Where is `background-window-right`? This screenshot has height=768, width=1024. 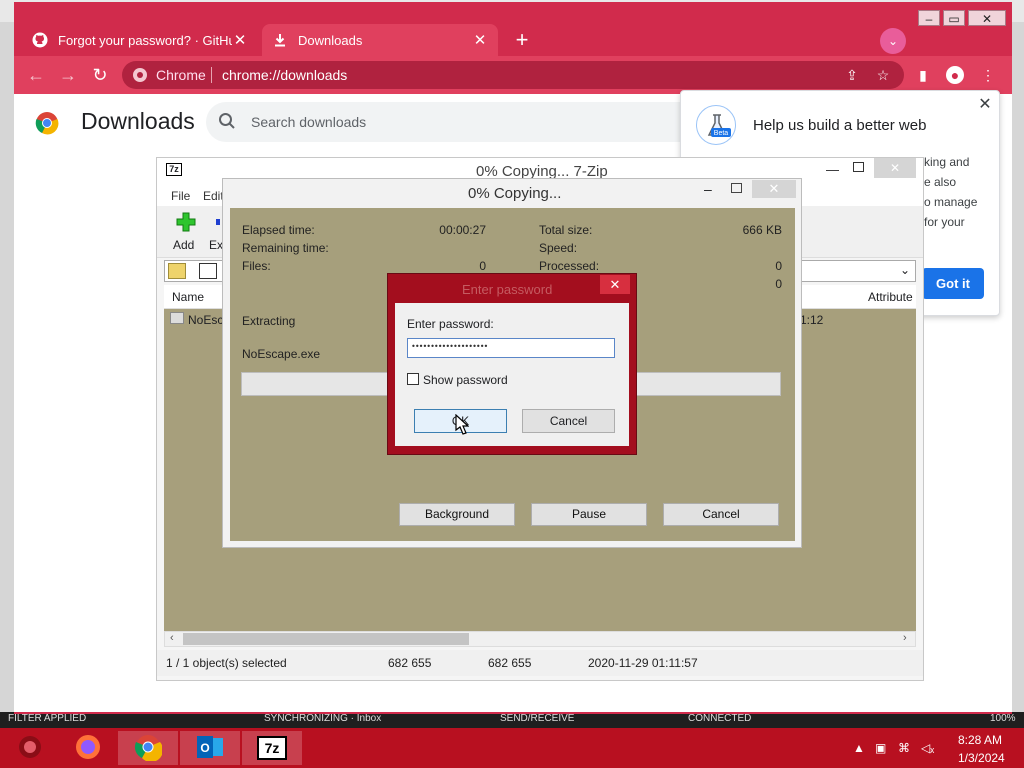
background-window-right is located at coordinates (1018, 372).